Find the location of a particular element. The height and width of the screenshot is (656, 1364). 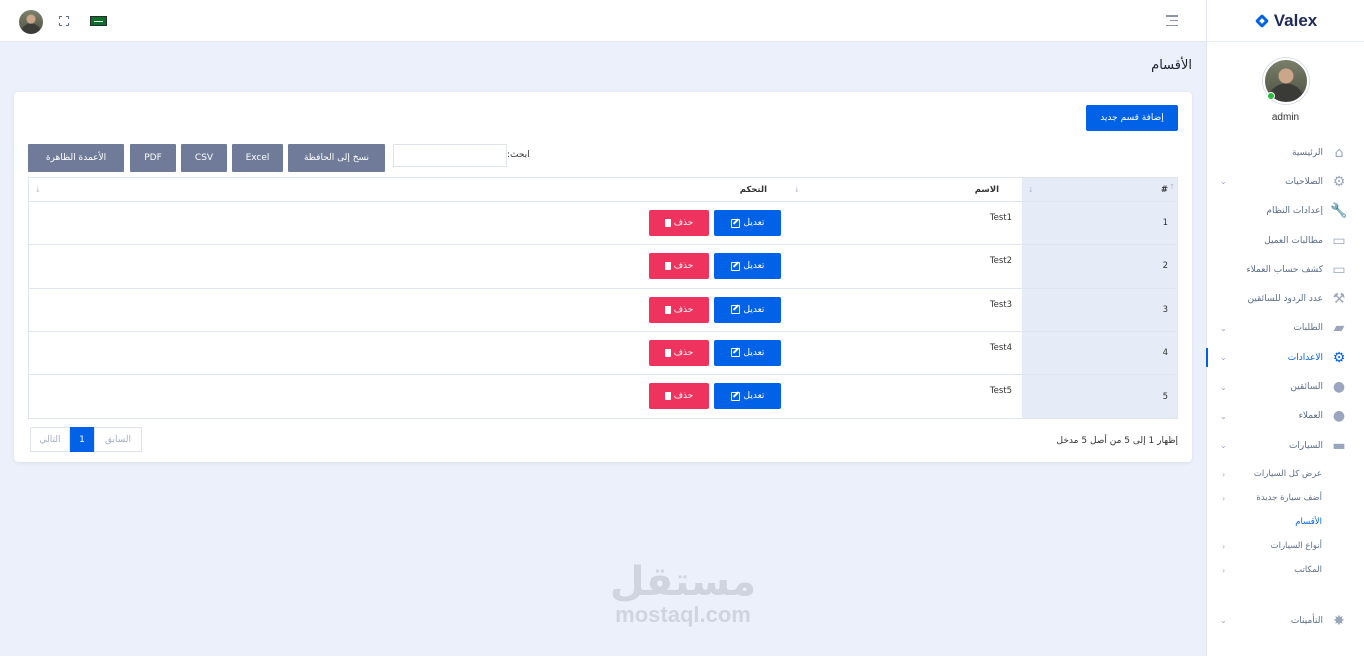

sidebar-subitem: الأقسام is located at coordinates (1285, 522).